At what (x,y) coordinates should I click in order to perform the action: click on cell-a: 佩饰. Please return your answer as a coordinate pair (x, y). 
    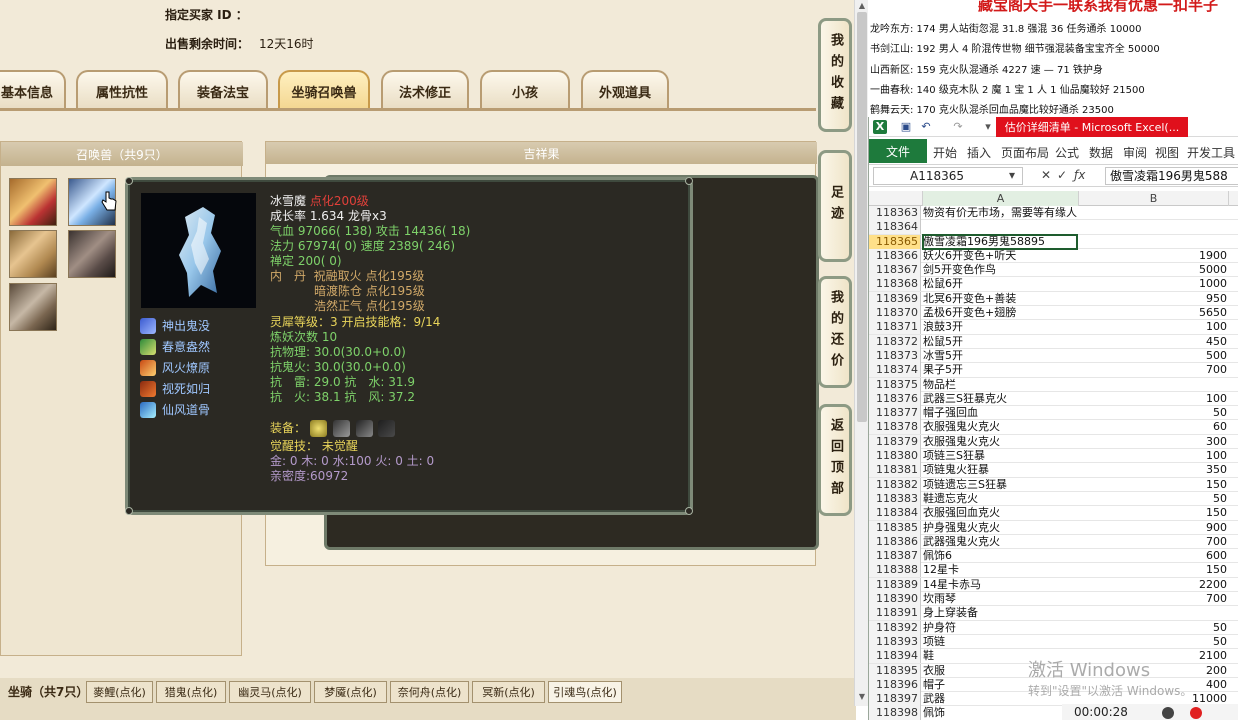
    Looking at the image, I should click on (1001, 713).